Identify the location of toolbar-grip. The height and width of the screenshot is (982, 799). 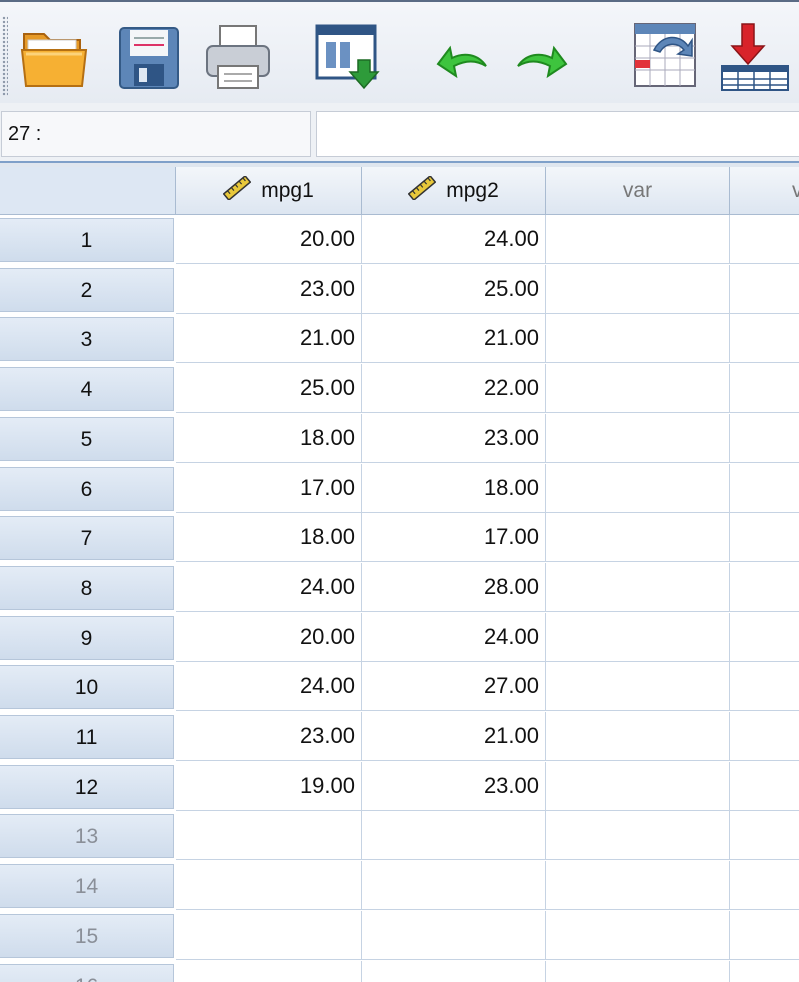
(5, 56).